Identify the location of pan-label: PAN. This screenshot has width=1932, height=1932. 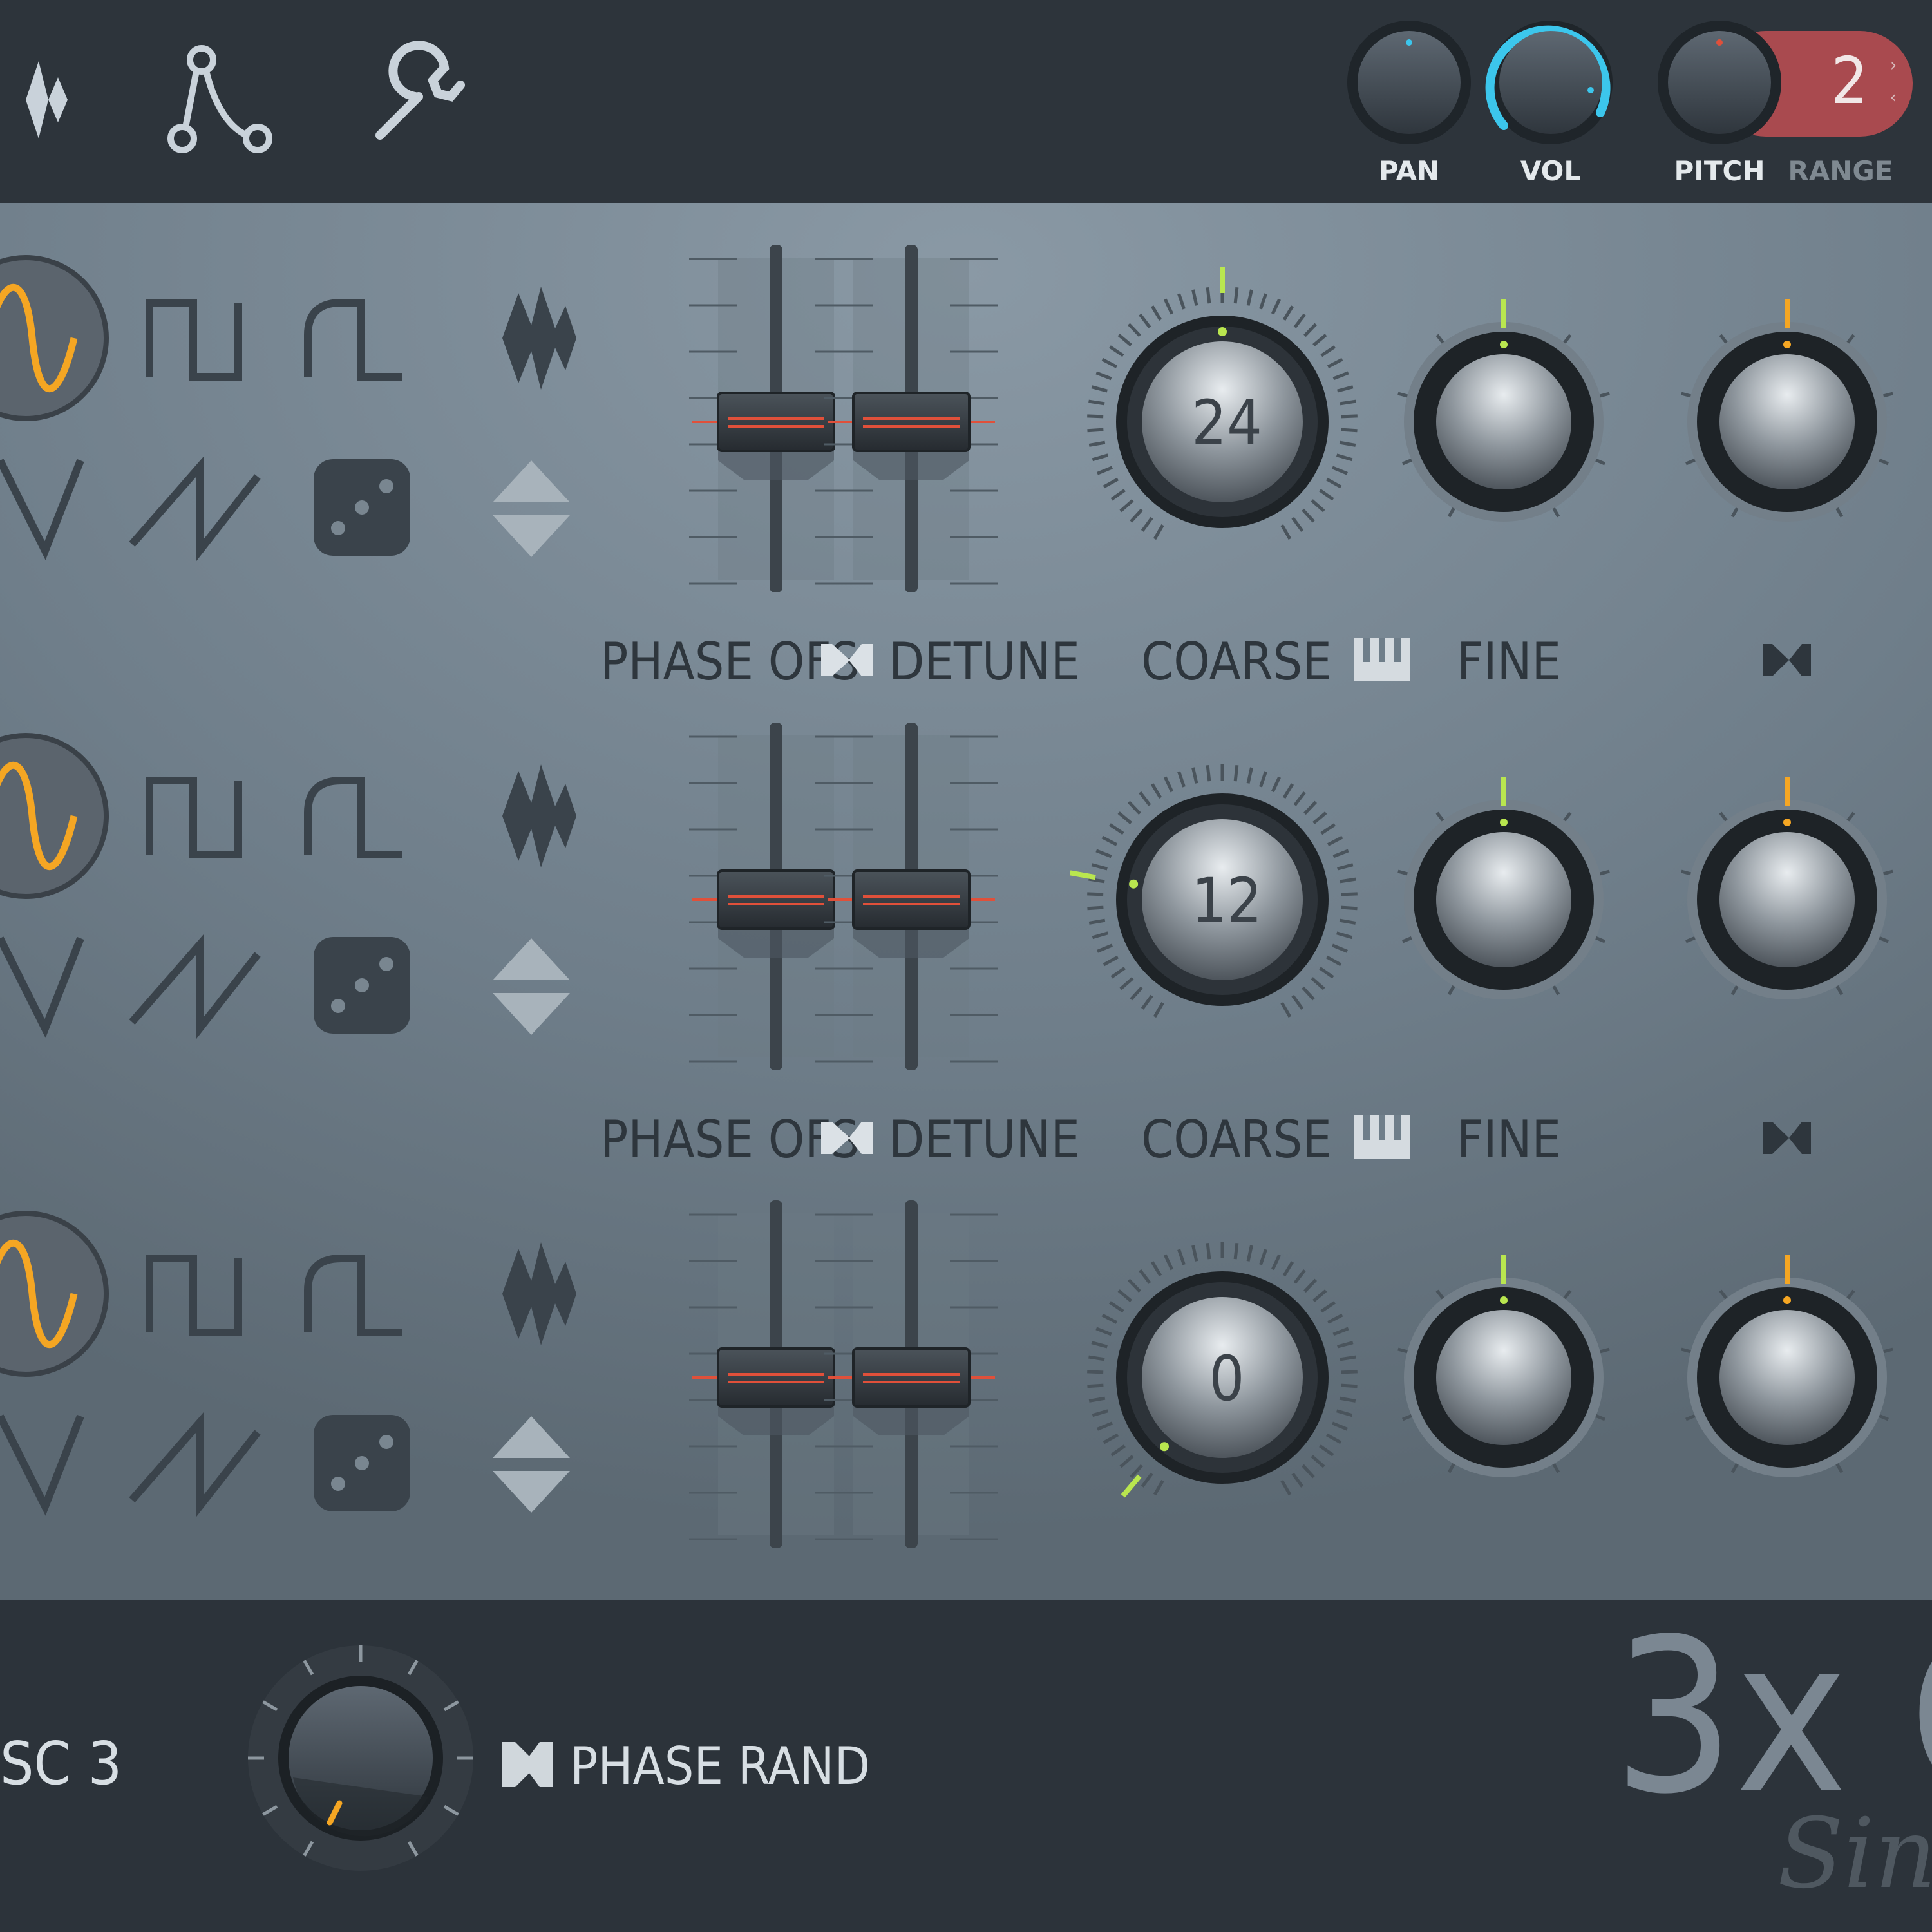
(1409, 171).